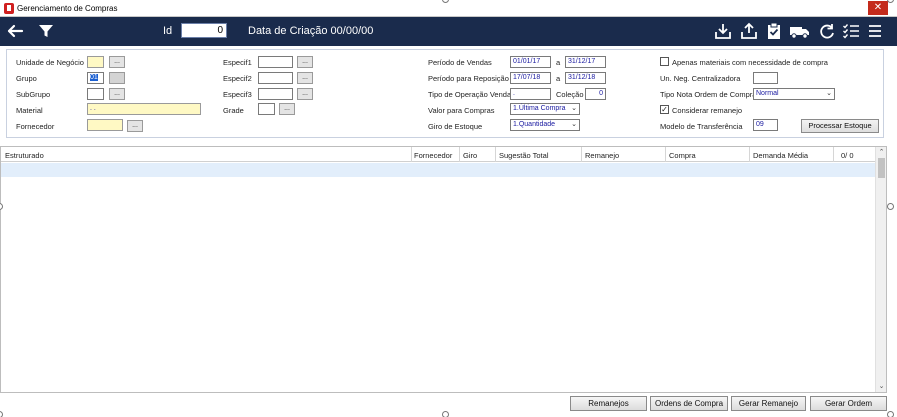 The image size is (897, 417). Describe the element at coordinates (749, 31) in the screenshot. I see `upload-icon` at that location.